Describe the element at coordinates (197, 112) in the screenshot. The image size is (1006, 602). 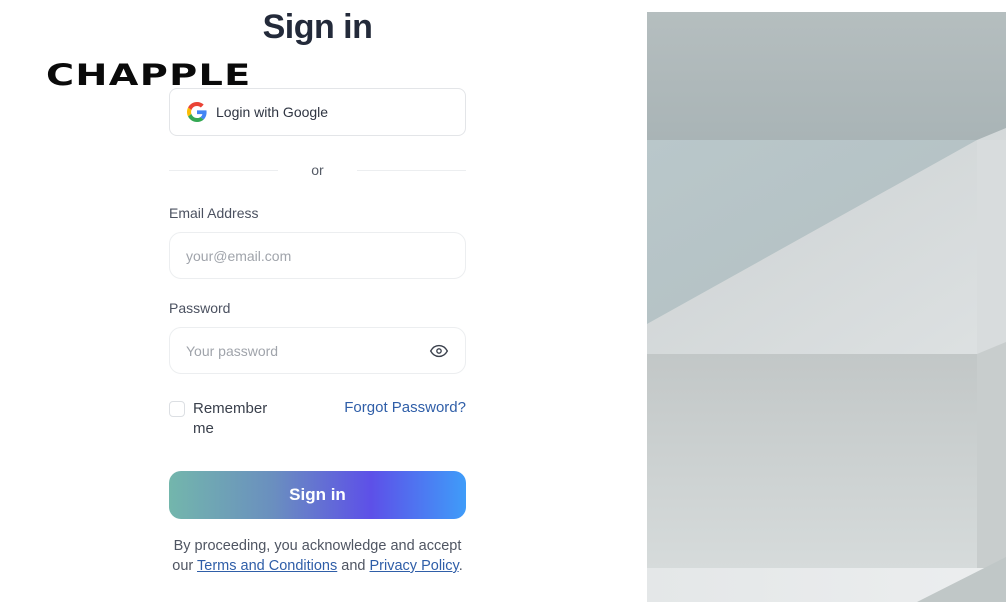
I see `google-g-icon` at that location.